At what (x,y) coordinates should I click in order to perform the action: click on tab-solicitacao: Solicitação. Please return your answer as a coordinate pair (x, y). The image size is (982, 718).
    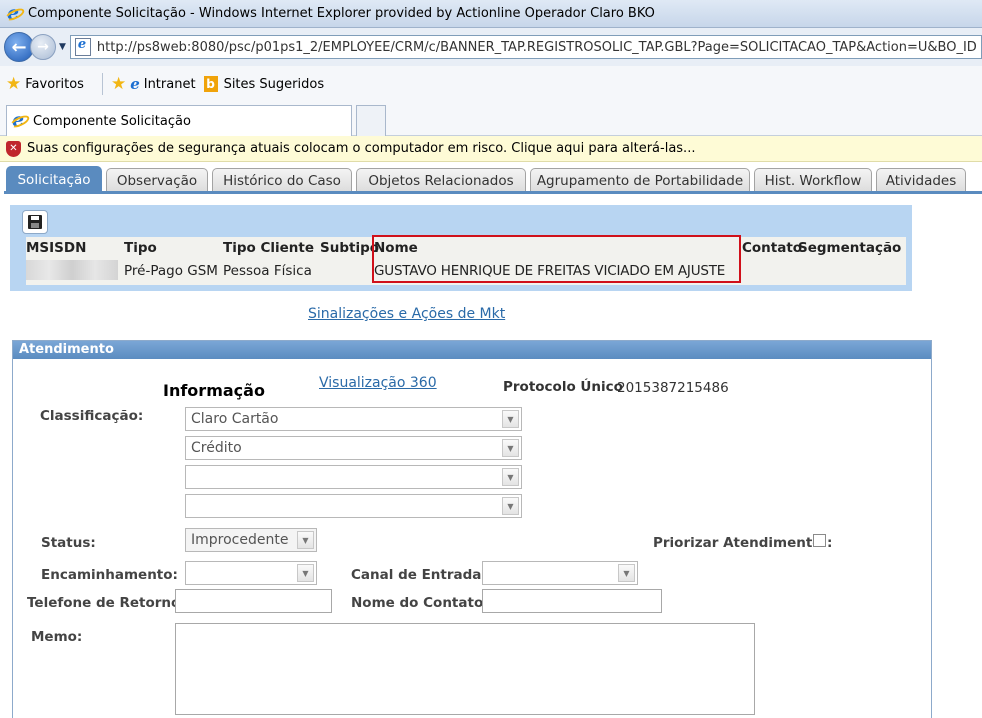
    Looking at the image, I should click on (54, 179).